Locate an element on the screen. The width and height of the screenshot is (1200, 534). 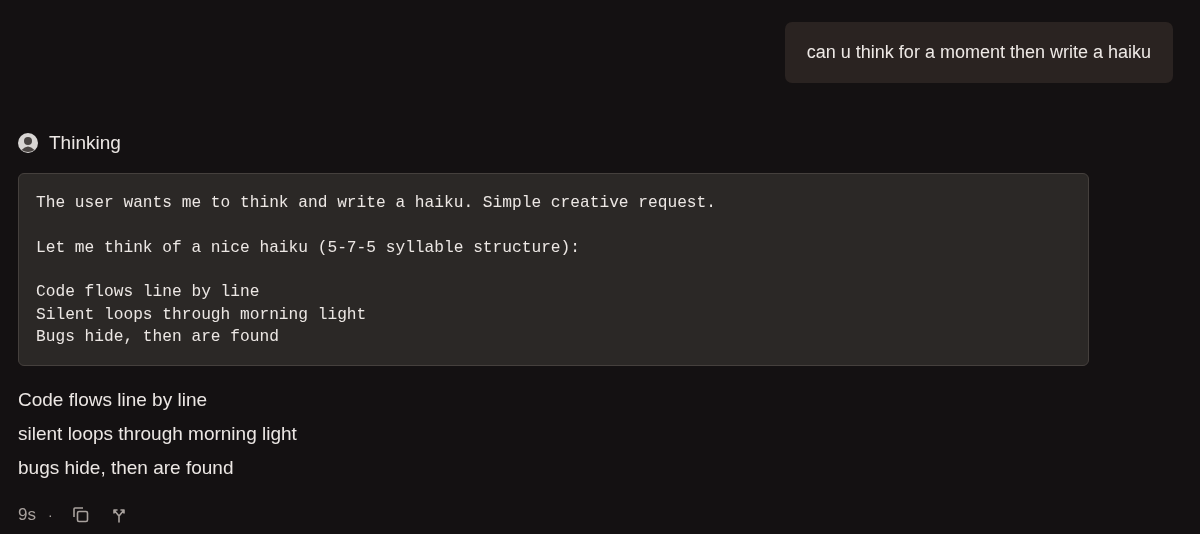
thinking-text: Code flows line by line is located at coordinates (148, 292).